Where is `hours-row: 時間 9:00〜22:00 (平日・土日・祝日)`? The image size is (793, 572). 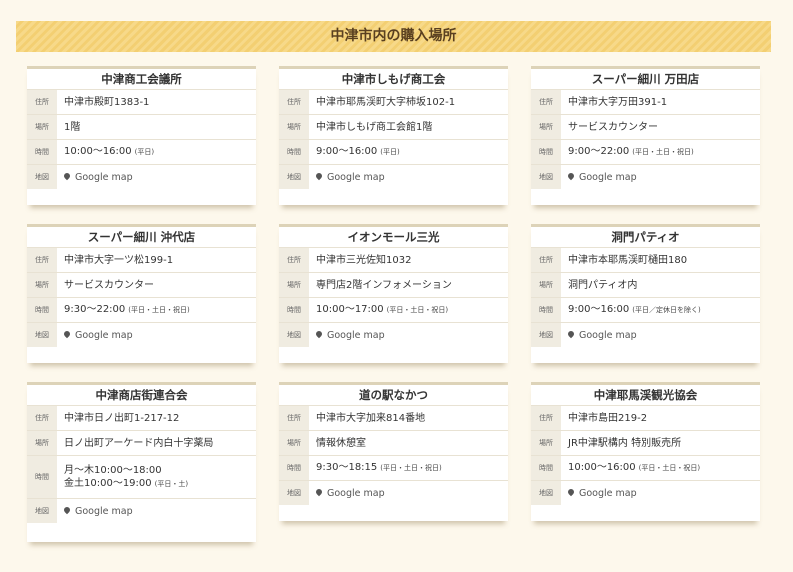
hours-row: 時間 9:00〜22:00 (平日・土日・祝日) is located at coordinates (645, 152).